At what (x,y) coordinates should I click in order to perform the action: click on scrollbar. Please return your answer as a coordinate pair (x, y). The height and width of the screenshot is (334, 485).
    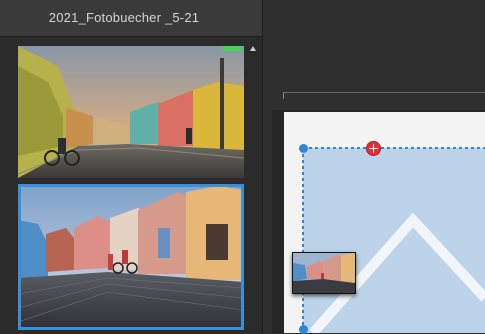
    Looking at the image, I should click on (253, 186).